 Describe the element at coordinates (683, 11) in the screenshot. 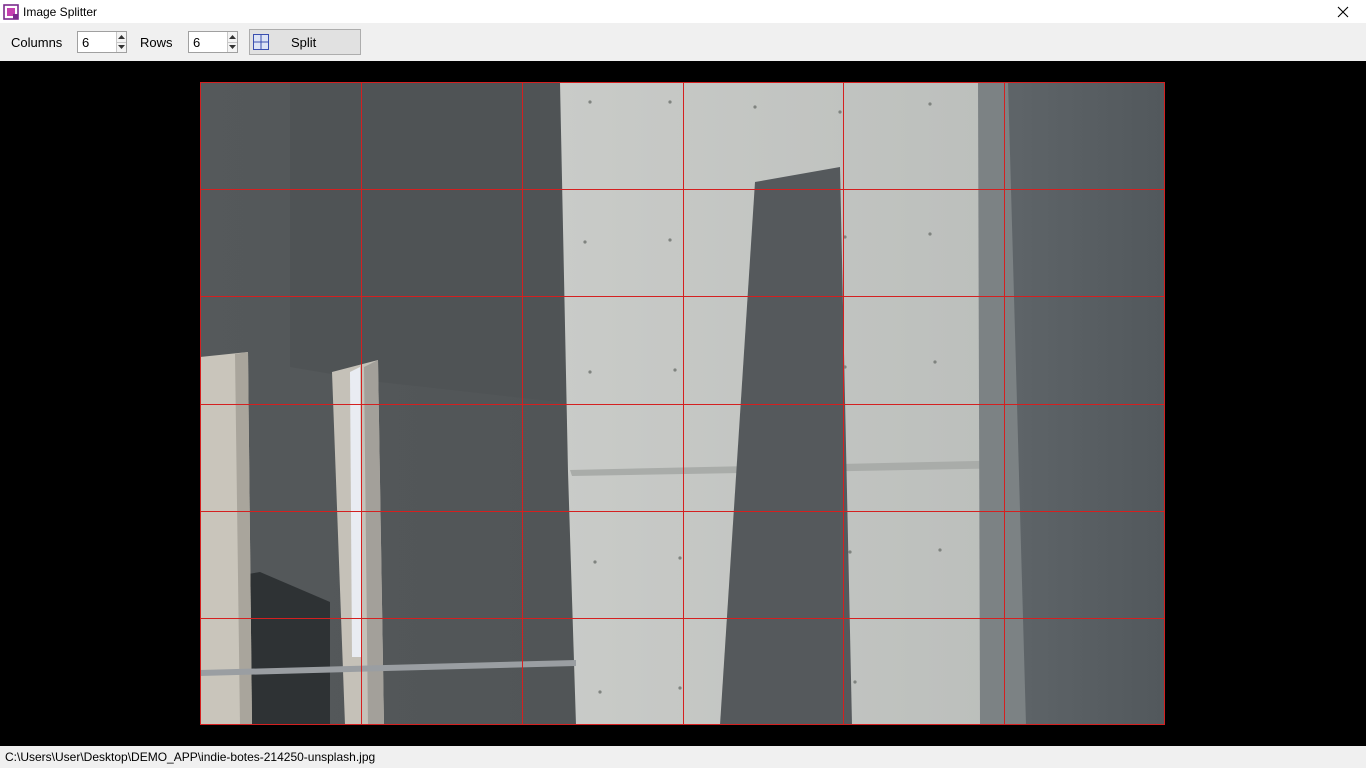

I see `title-bar: Image Splitter` at that location.